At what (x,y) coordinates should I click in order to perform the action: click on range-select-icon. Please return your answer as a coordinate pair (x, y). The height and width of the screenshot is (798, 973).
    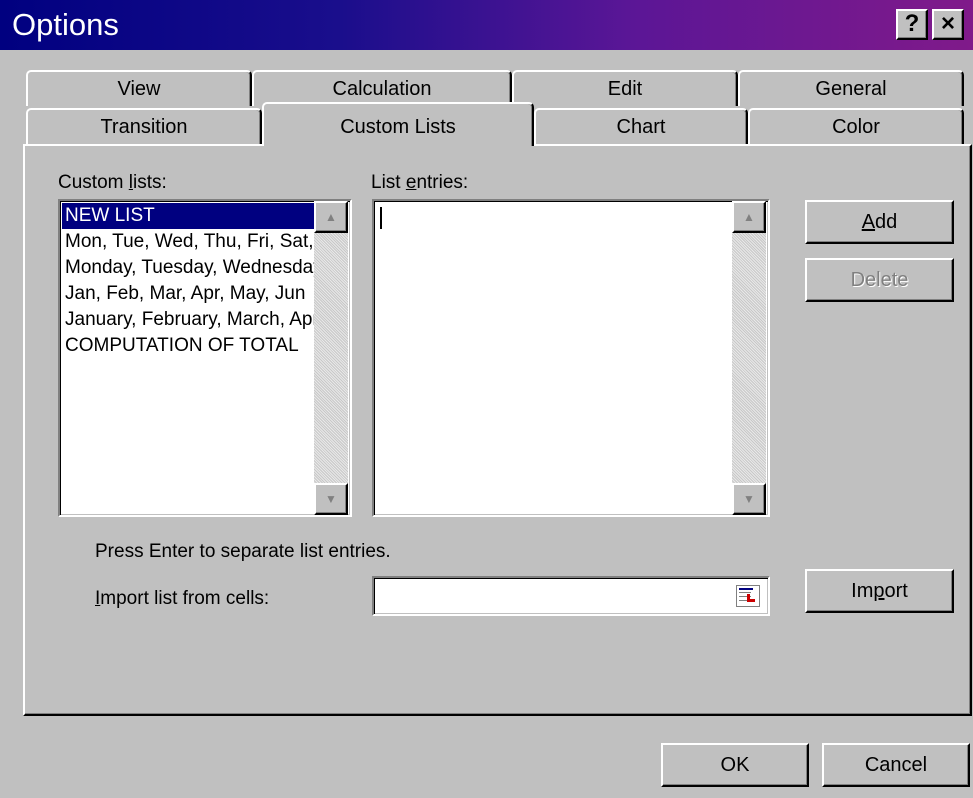
    Looking at the image, I should click on (748, 596).